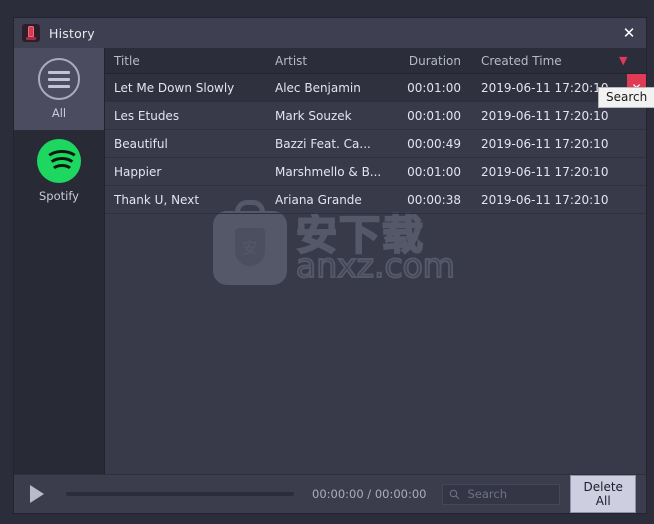  I want to click on search-tooltip: Search, so click(626, 97).